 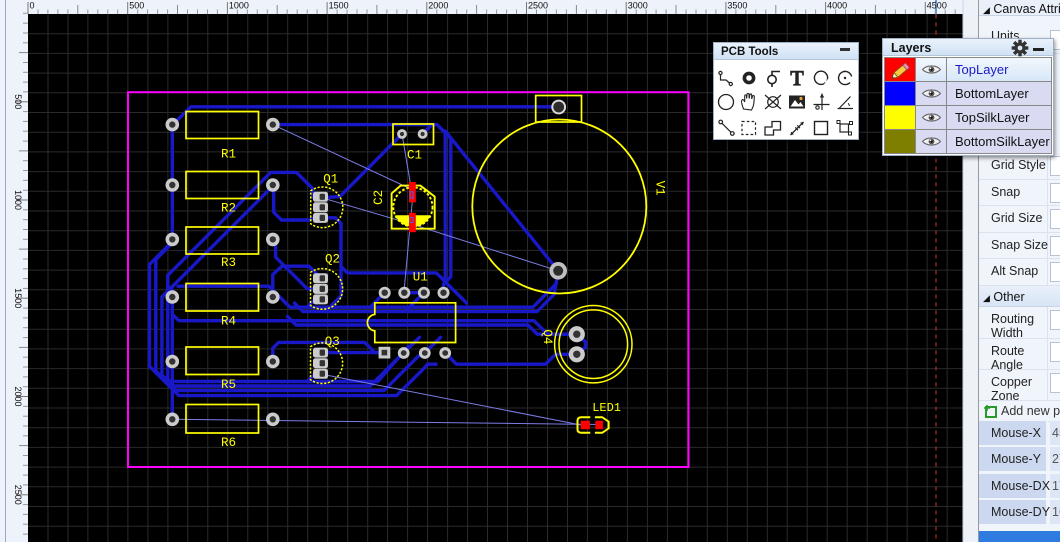 I want to click on svg-text: U1, so click(x=420, y=278).